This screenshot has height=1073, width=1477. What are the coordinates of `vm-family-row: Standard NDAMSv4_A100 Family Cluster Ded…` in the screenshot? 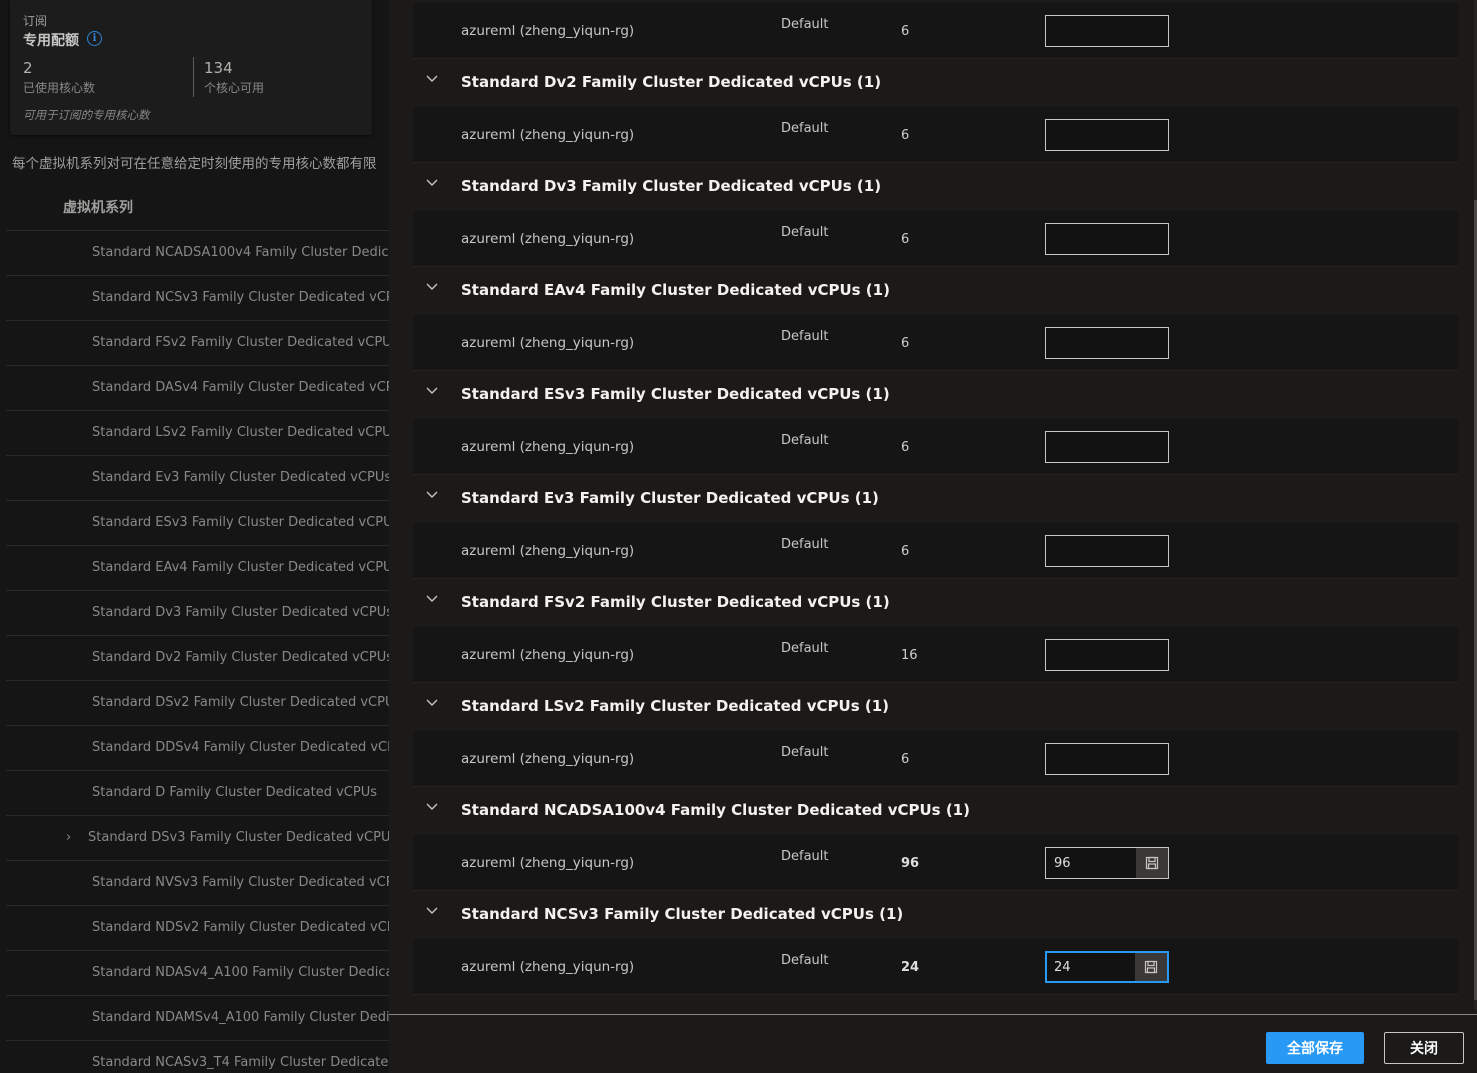 It's located at (198, 1018).